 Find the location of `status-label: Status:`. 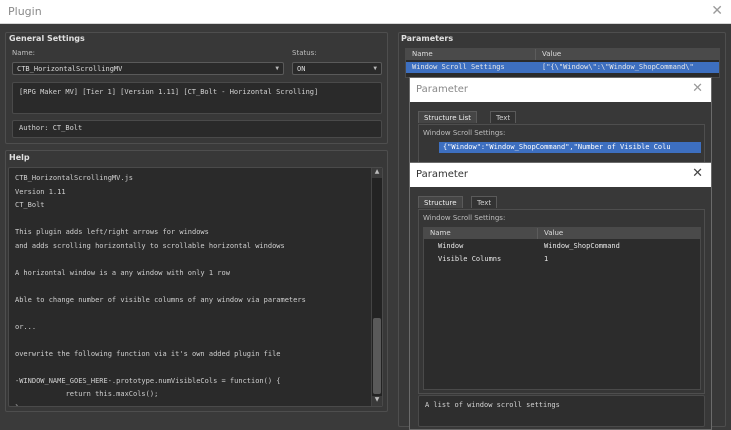

status-label: Status: is located at coordinates (304, 53).